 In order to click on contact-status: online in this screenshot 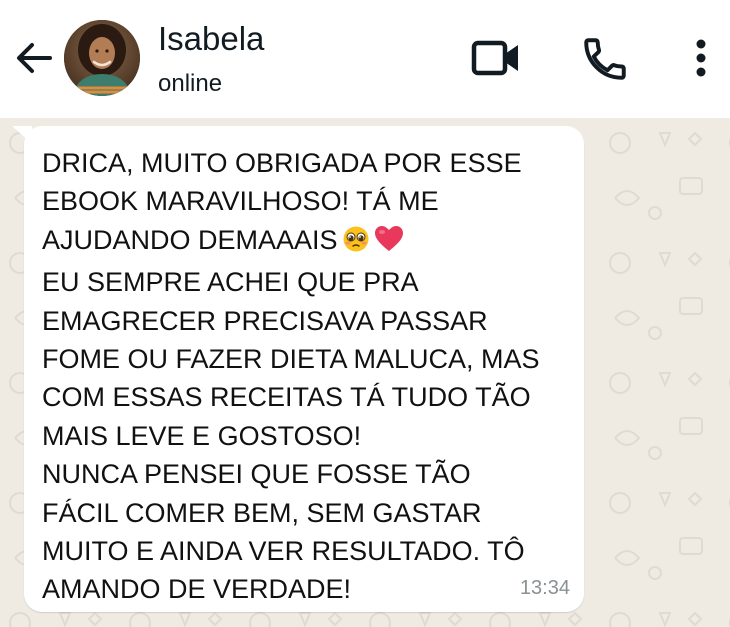, I will do `click(190, 83)`.